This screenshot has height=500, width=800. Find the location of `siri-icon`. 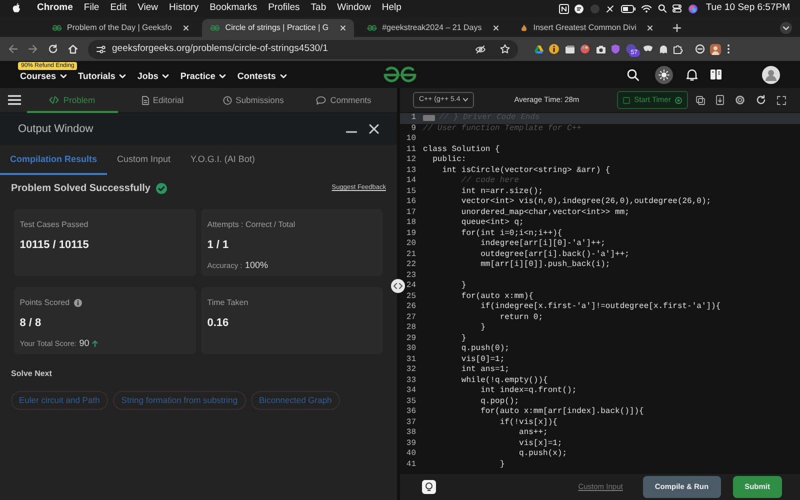

siri-icon is located at coordinates (693, 9).